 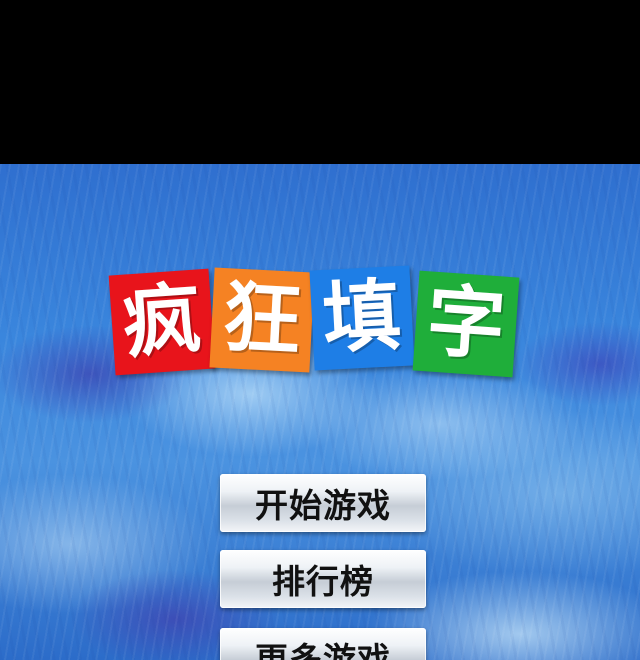 I want to click on game-title-logo: 疯 狂 填 字, so click(x=318, y=325).